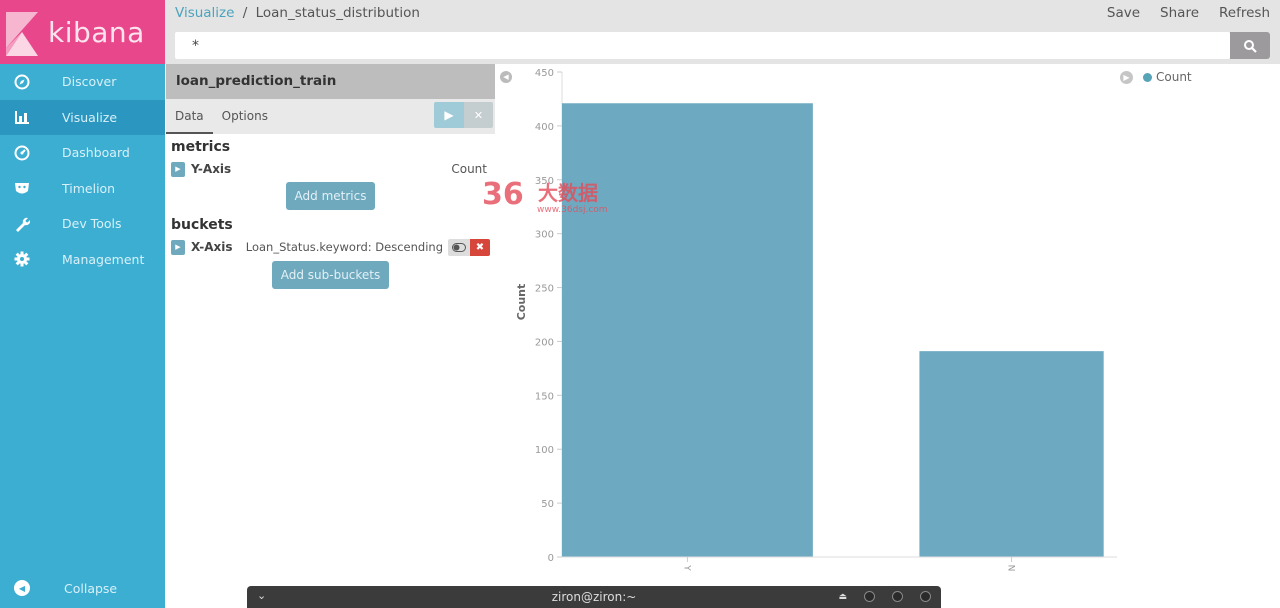 The width and height of the screenshot is (1280, 608). Describe the element at coordinates (544, 289) in the screenshot. I see `y-tick-label: 250` at that location.